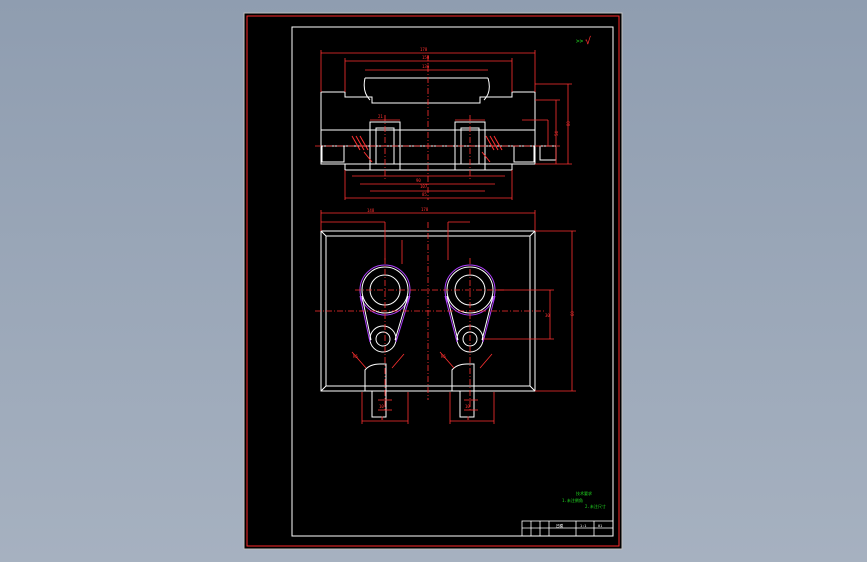  What do you see at coordinates (371, 210) in the screenshot?
I see `dim-front-148: 148` at bounding box center [371, 210].